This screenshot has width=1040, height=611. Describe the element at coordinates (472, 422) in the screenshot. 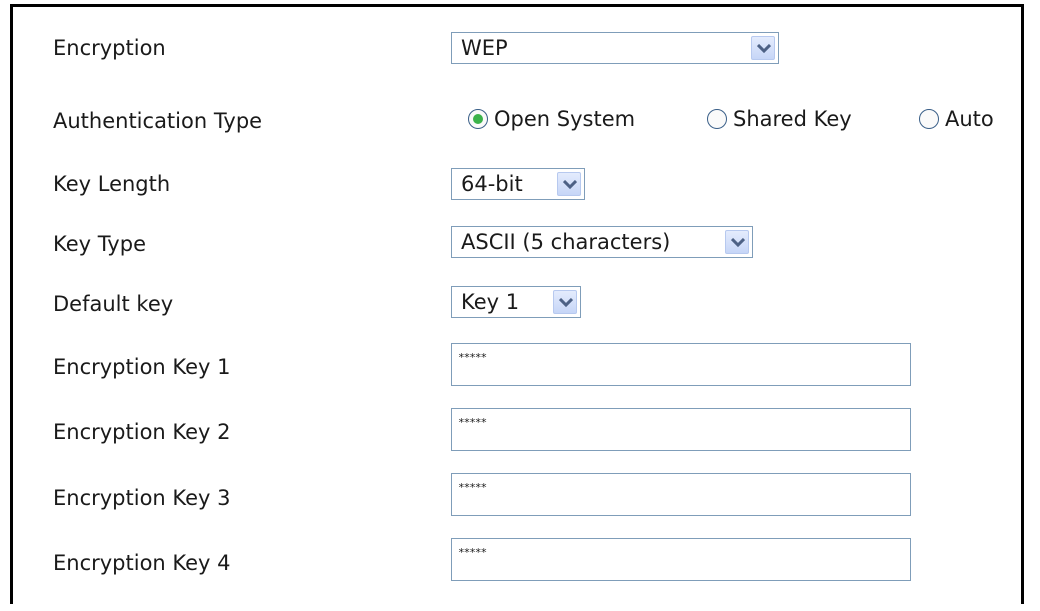

I see `encryption-key-2-value: *****` at that location.